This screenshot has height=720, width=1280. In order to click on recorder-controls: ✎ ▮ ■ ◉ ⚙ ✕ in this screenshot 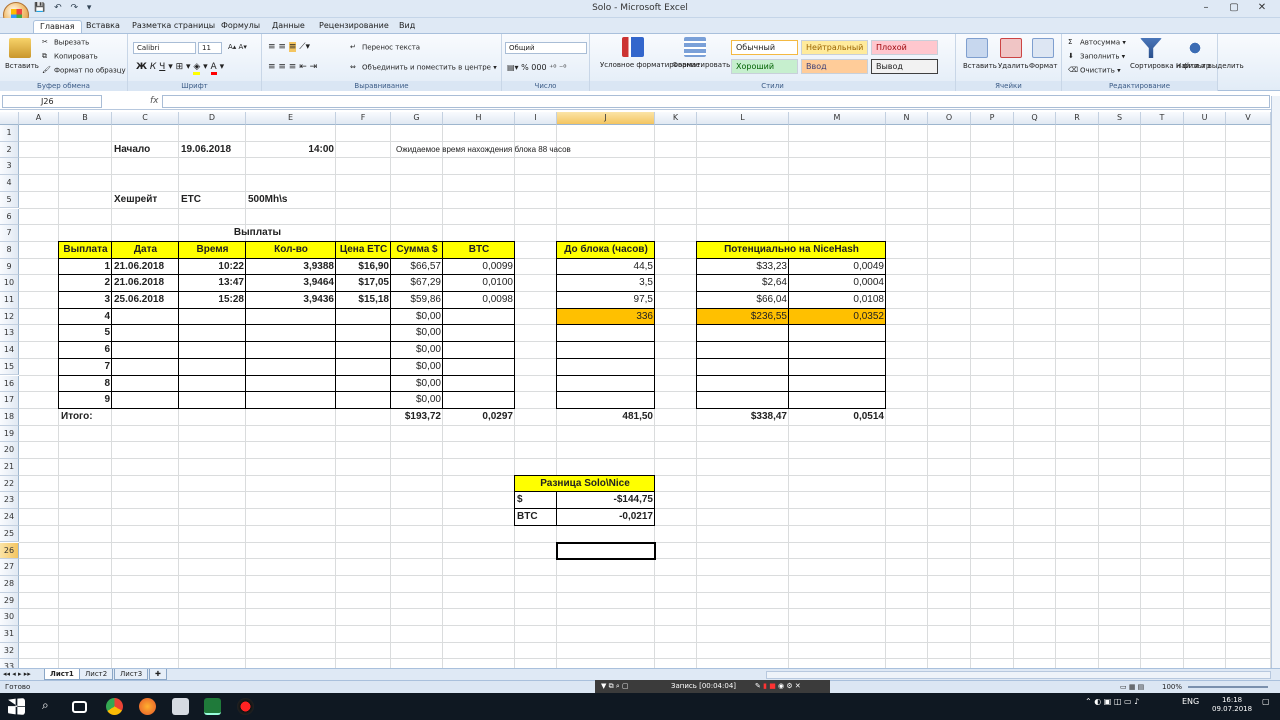, I will do `click(778, 686)`.